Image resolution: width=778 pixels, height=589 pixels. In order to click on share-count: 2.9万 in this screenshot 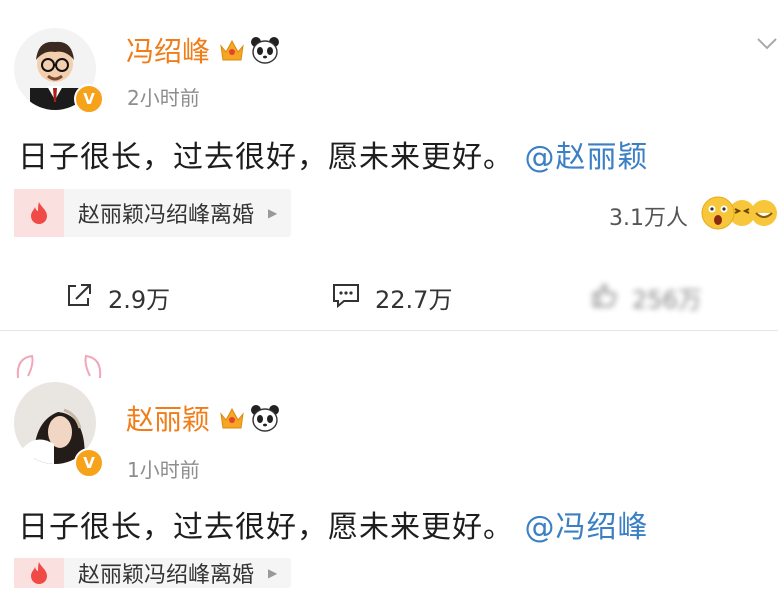, I will do `click(139, 300)`.